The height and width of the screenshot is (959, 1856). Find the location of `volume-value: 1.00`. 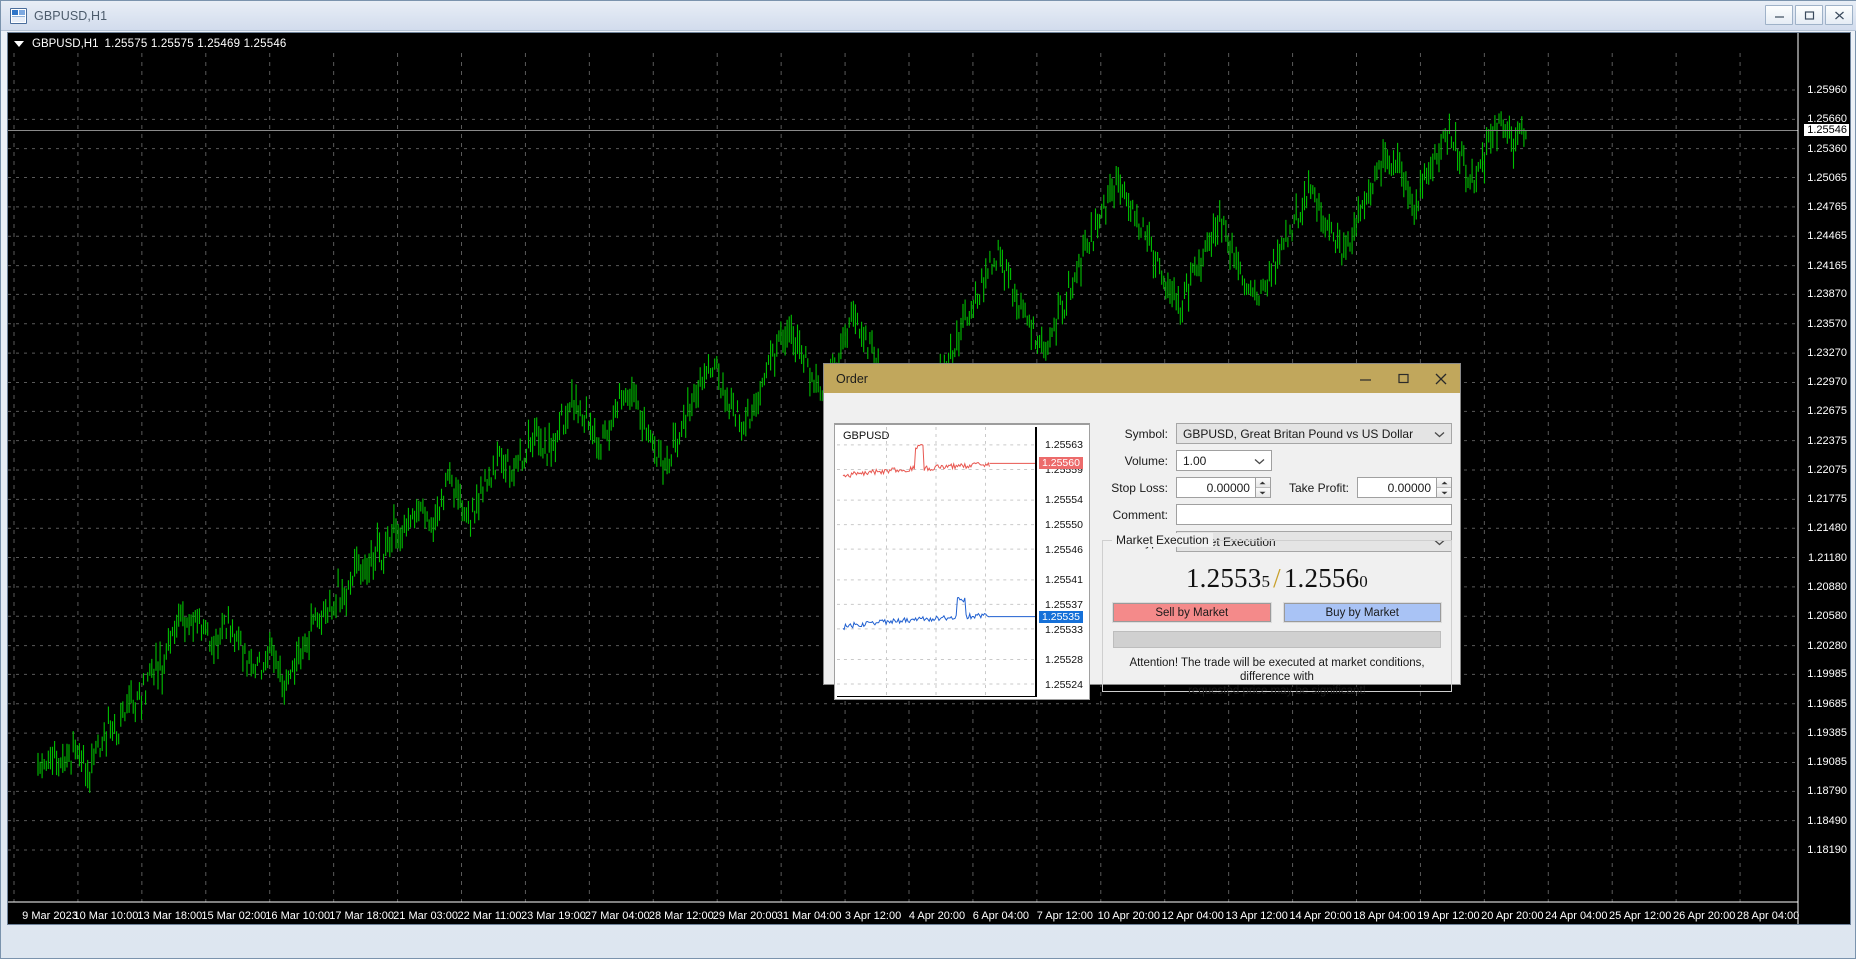

volume-value: 1.00 is located at coordinates (1195, 460).